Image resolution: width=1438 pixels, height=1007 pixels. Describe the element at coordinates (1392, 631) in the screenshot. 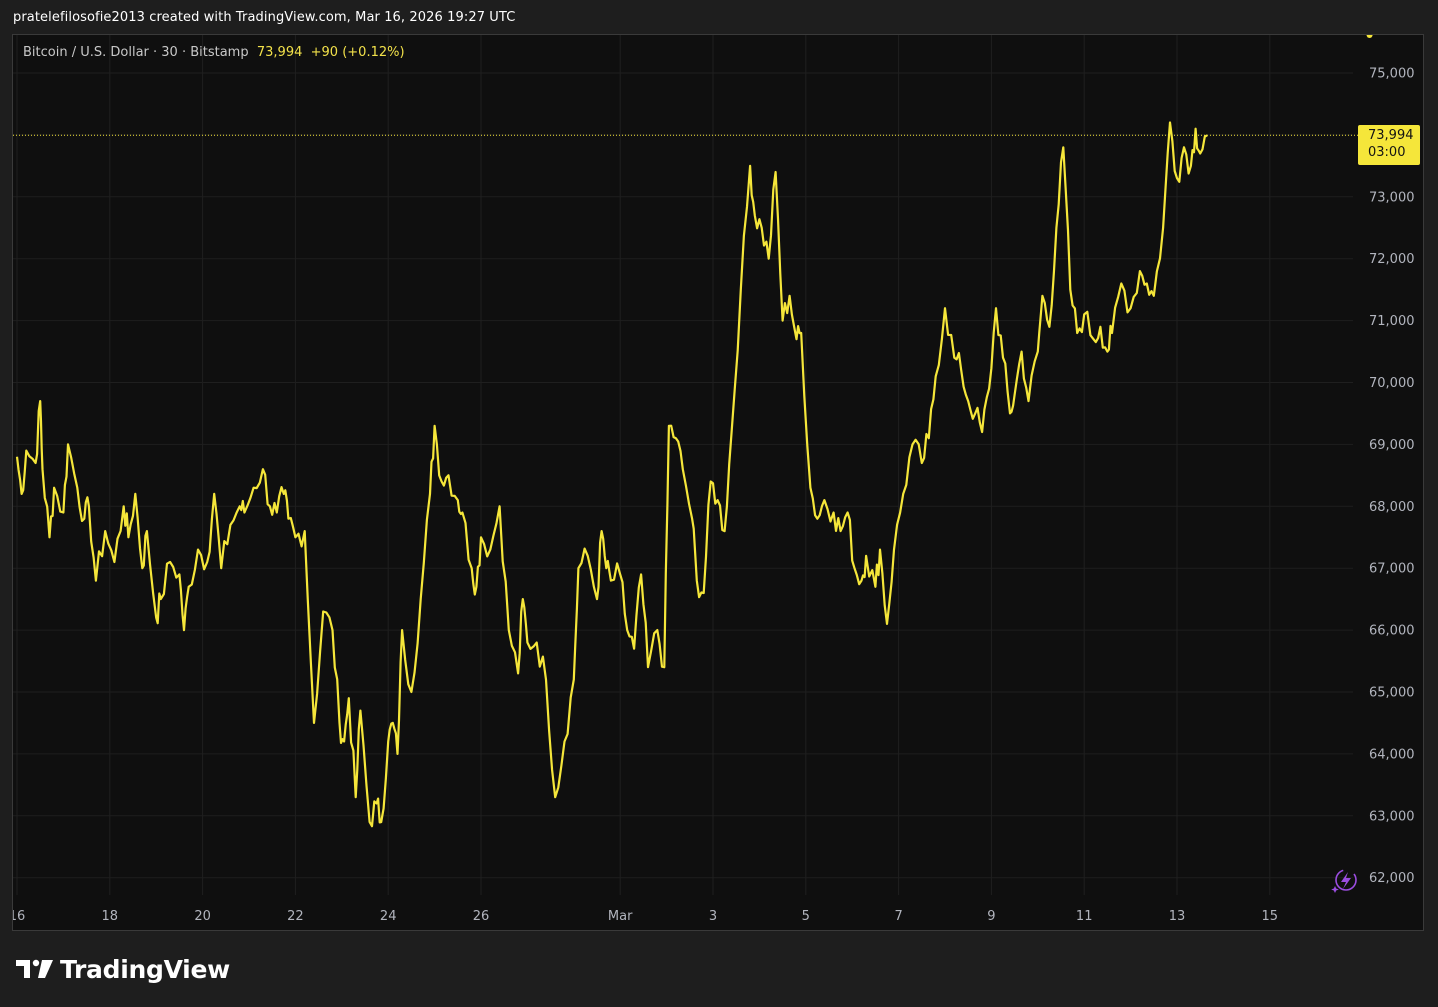

I see `price-axis-label: 66,000` at that location.